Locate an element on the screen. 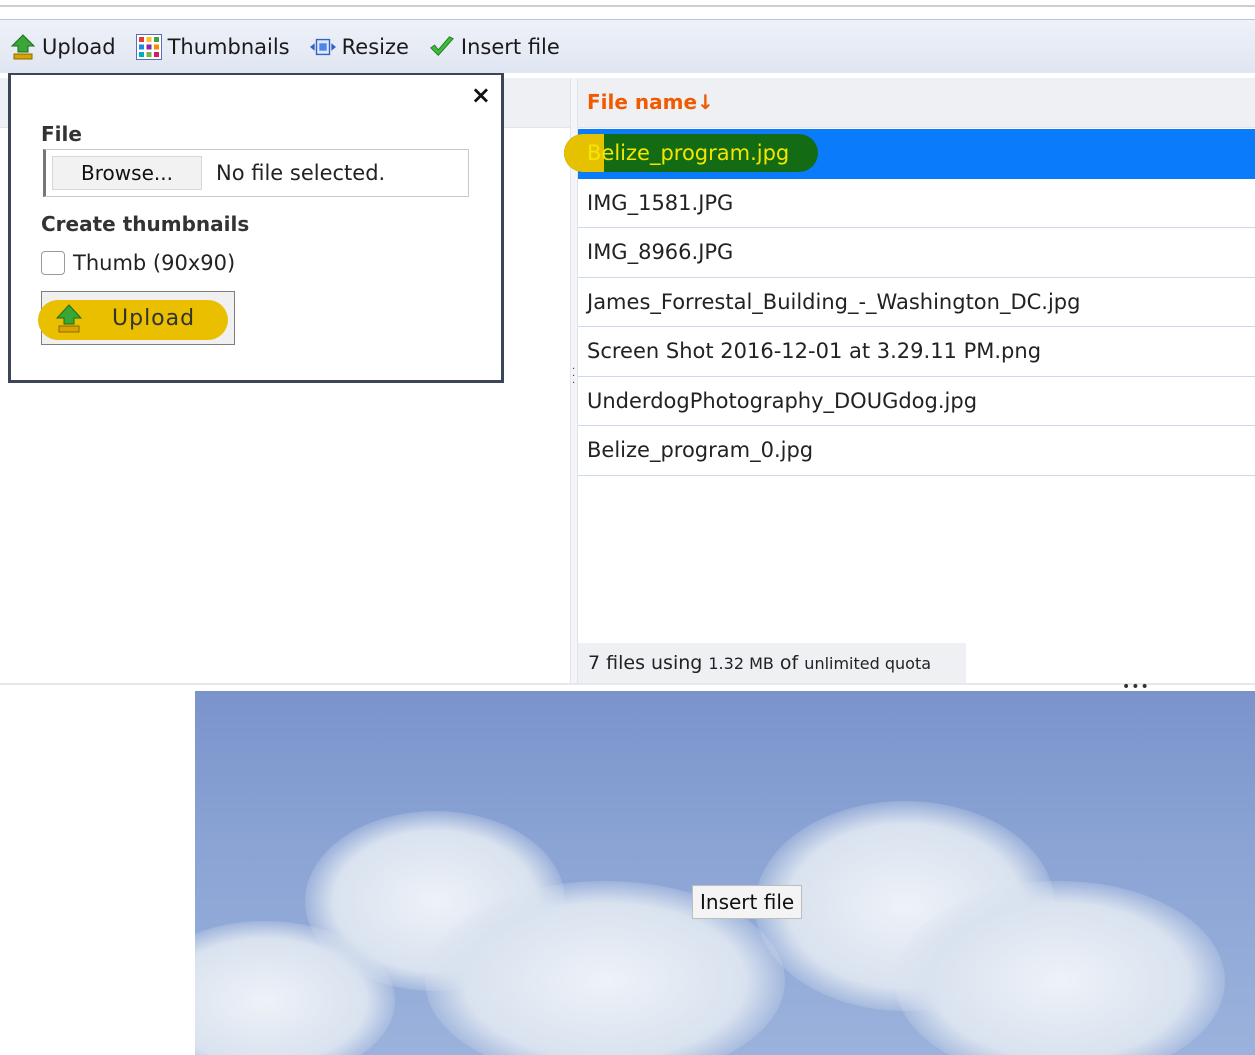 The height and width of the screenshot is (1055, 1255). thumbnails-tool-label: Thumbnails is located at coordinates (228, 46).